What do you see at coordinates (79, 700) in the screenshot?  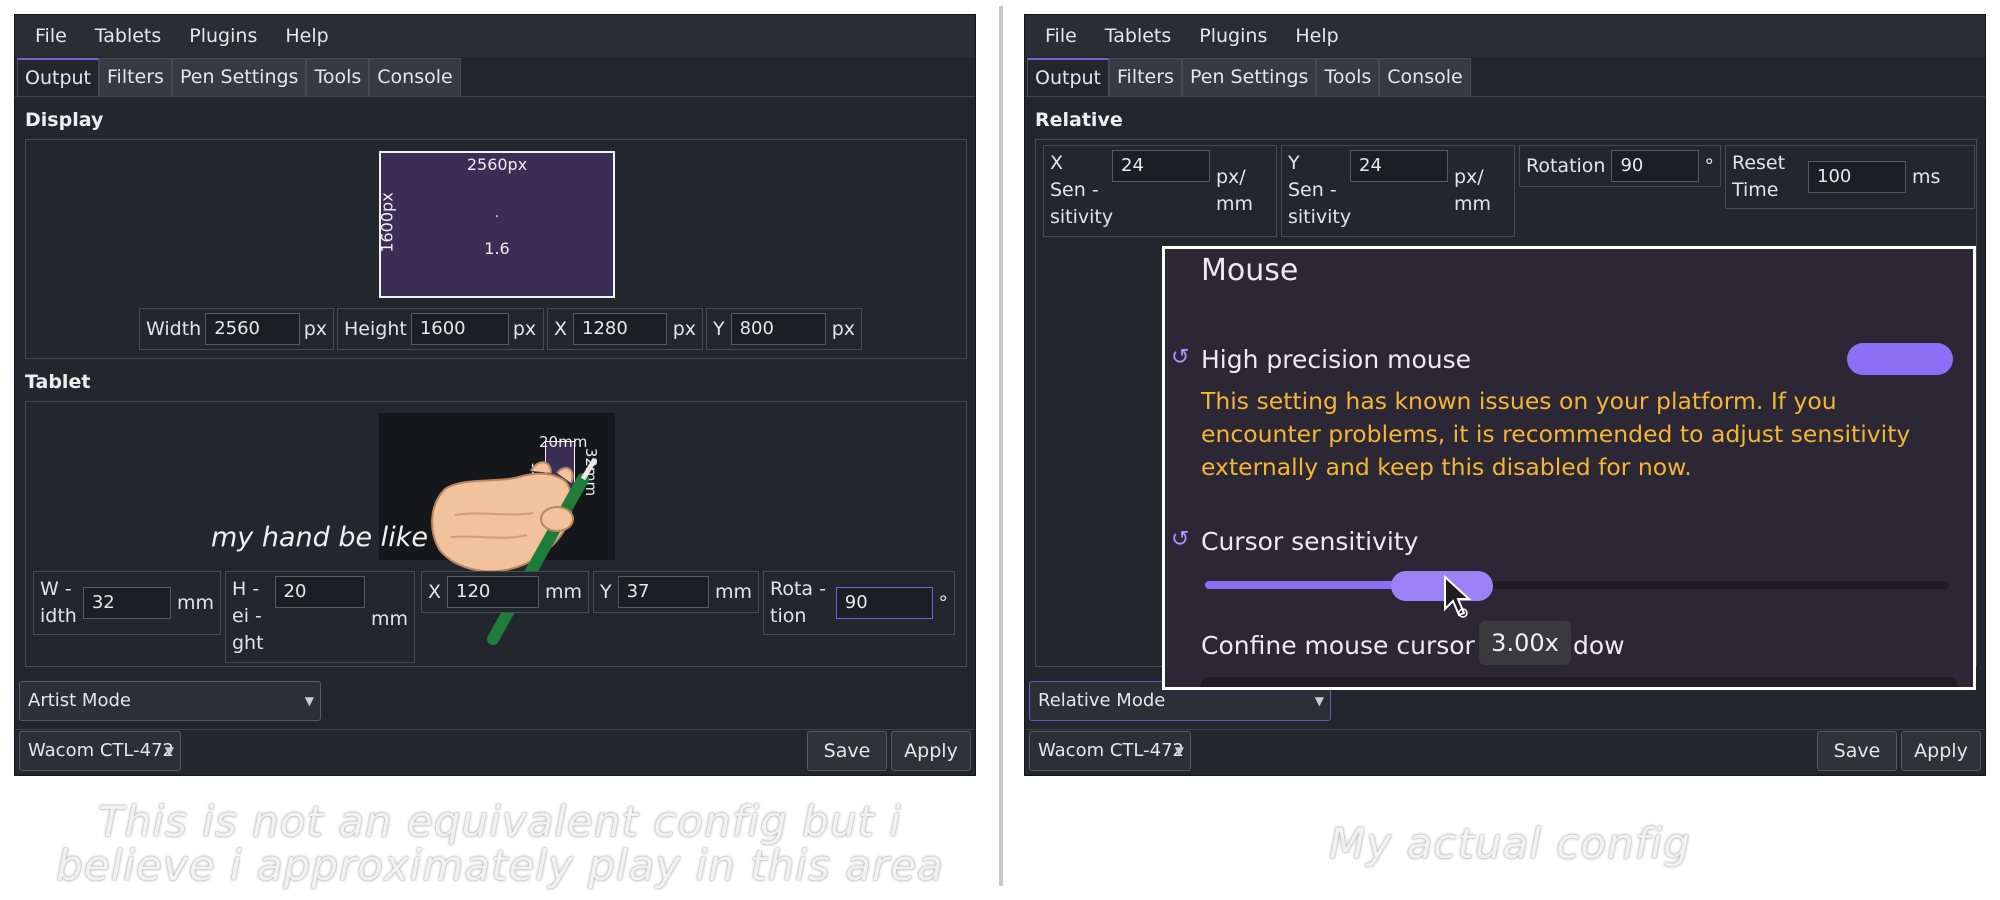 I see `mode-select-value: Artist Mode` at bounding box center [79, 700].